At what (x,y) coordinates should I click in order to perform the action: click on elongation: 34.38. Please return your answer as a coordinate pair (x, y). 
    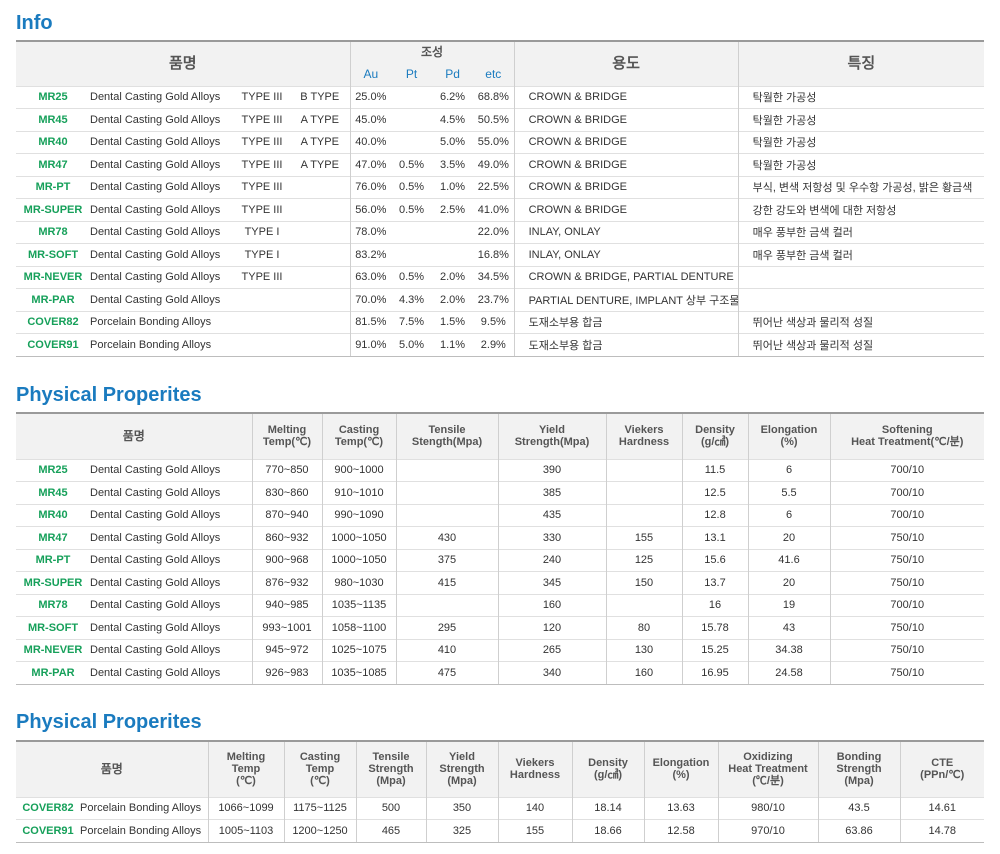
    Looking at the image, I should click on (788, 650).